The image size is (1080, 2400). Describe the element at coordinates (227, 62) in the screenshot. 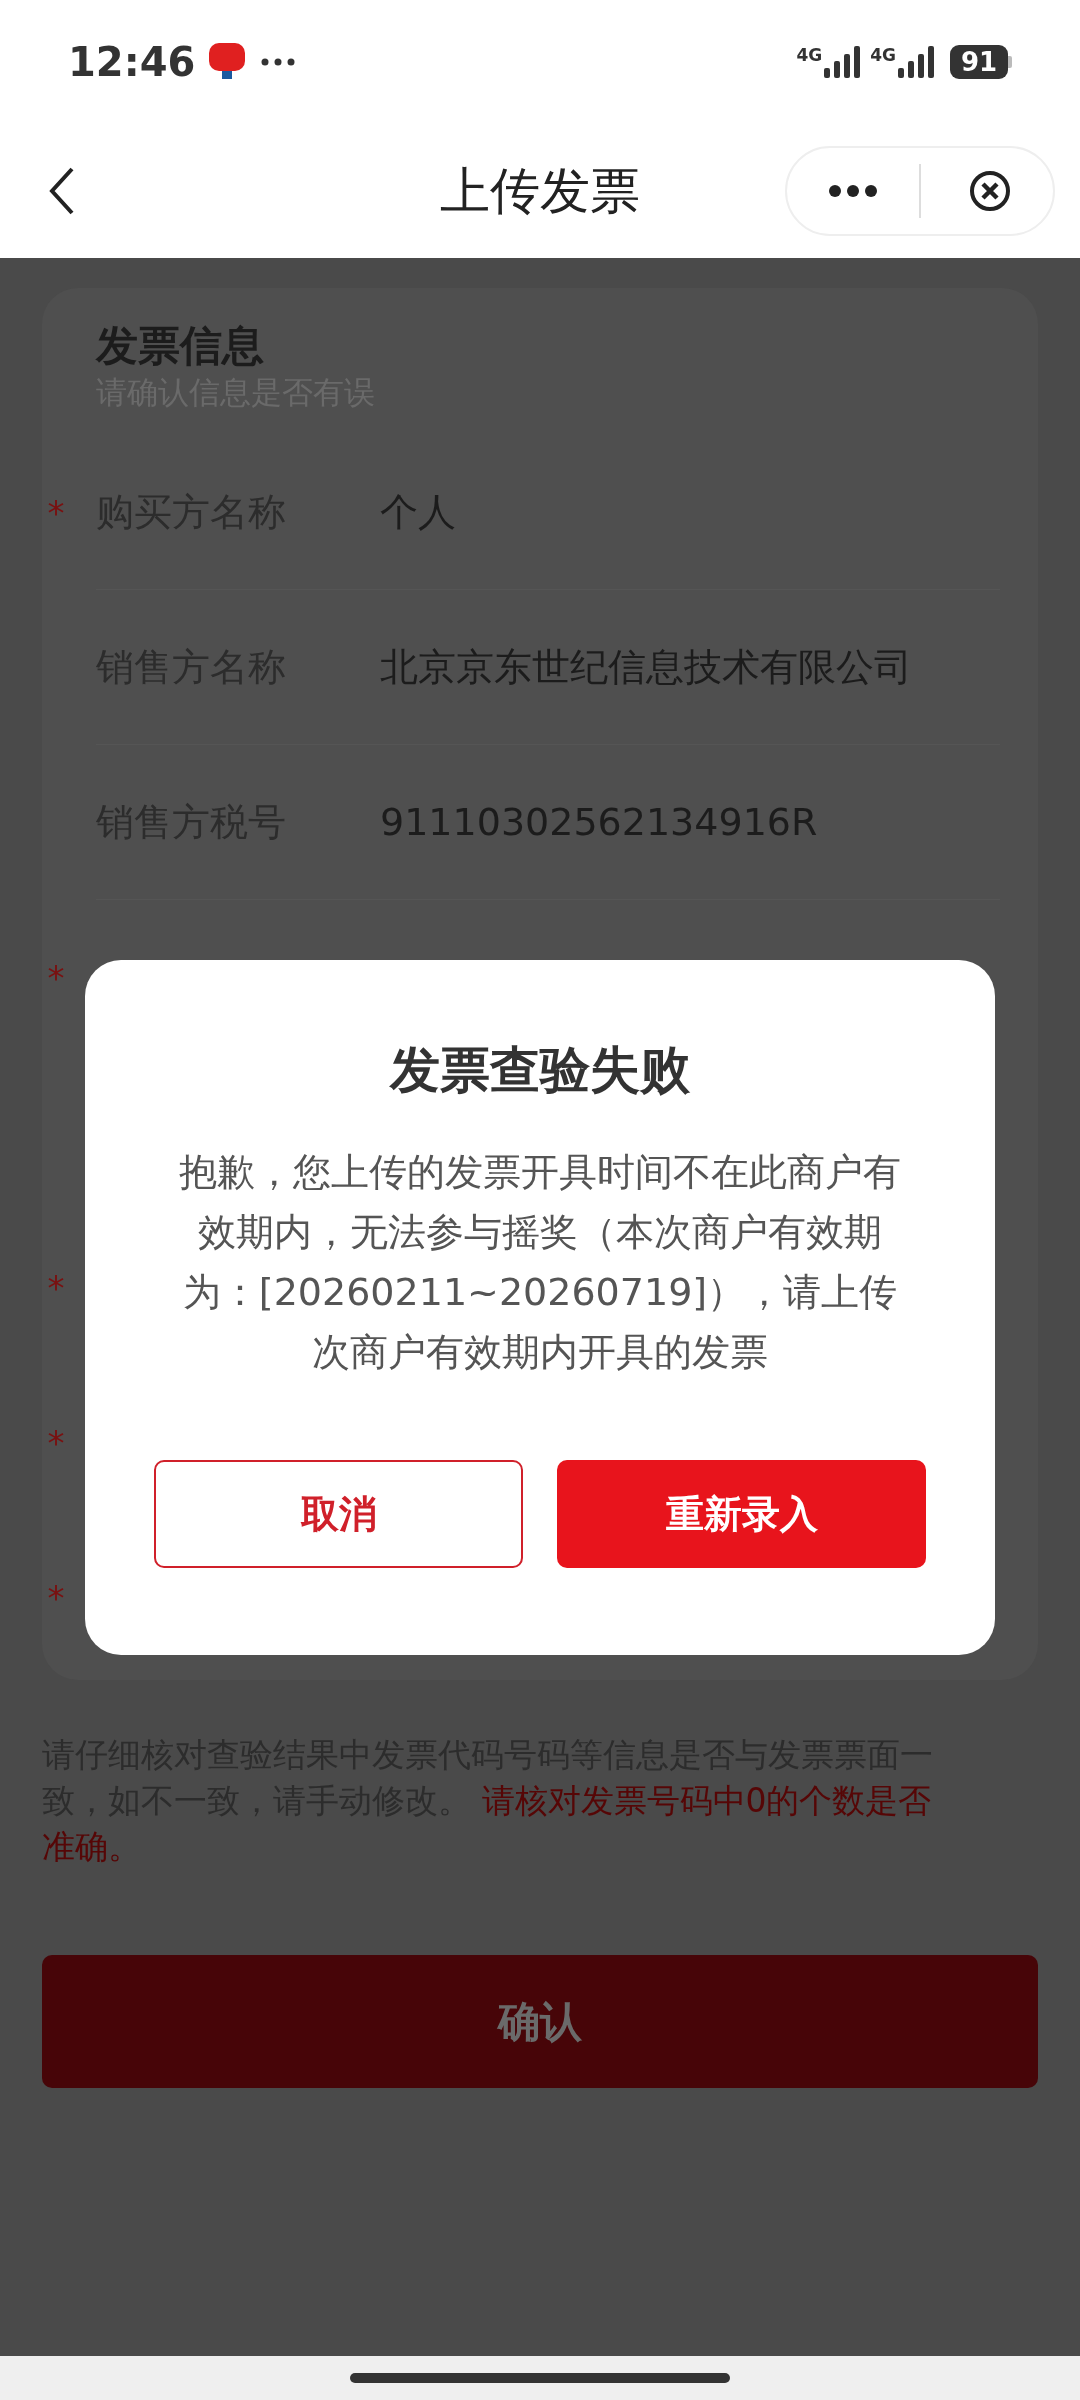

I see `app-icon` at that location.